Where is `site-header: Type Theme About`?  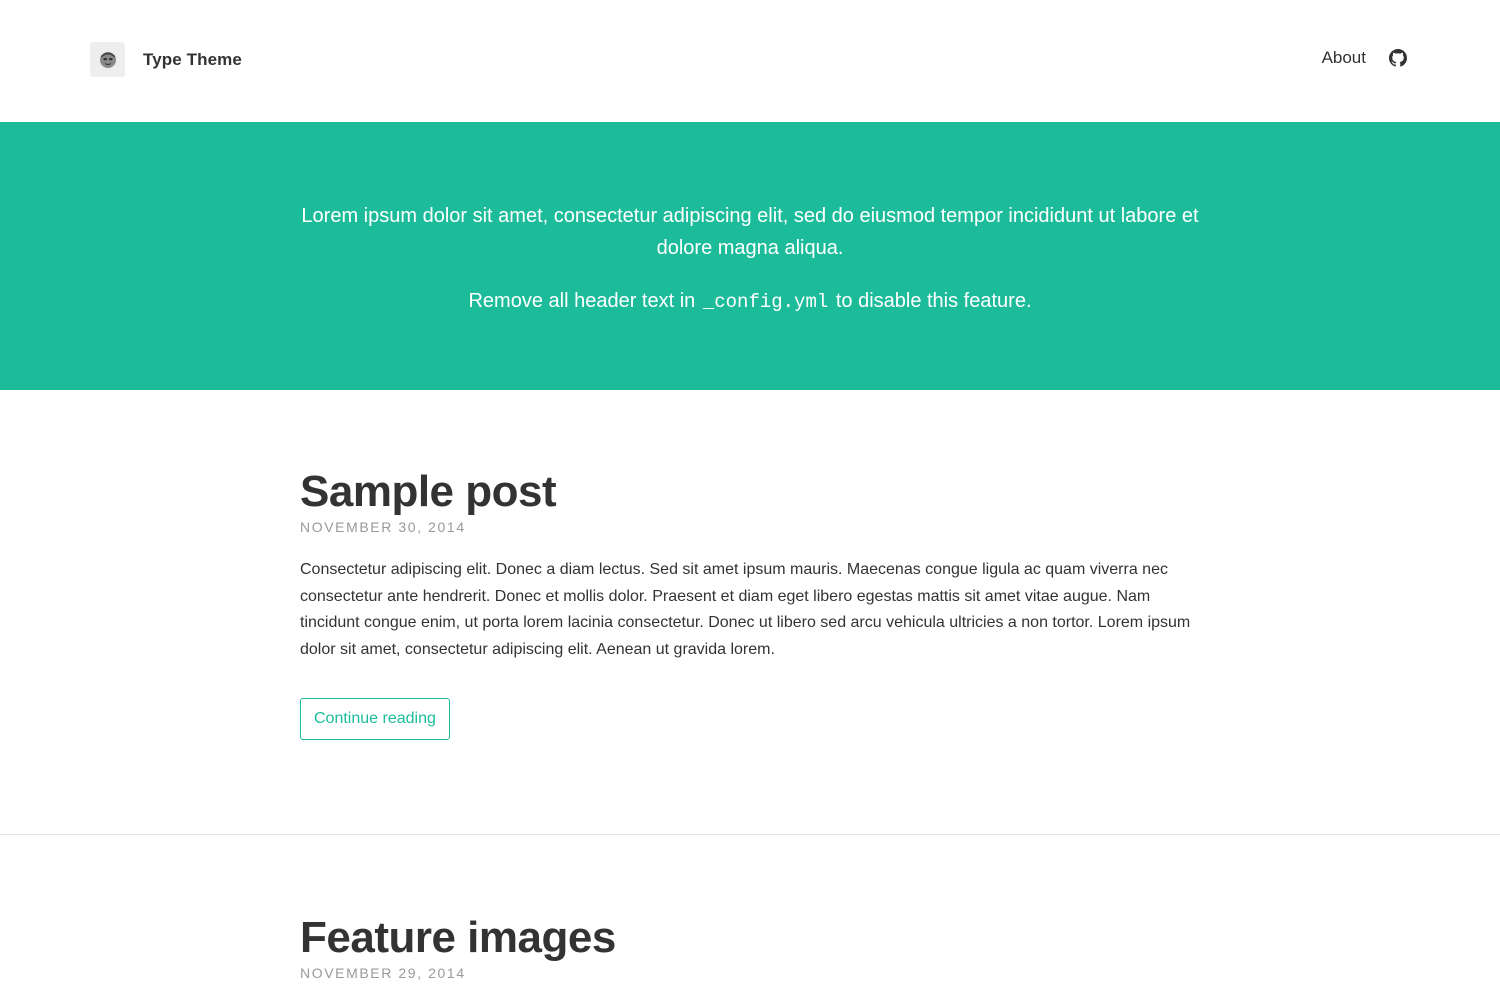
site-header: Type Theme About is located at coordinates (750, 61).